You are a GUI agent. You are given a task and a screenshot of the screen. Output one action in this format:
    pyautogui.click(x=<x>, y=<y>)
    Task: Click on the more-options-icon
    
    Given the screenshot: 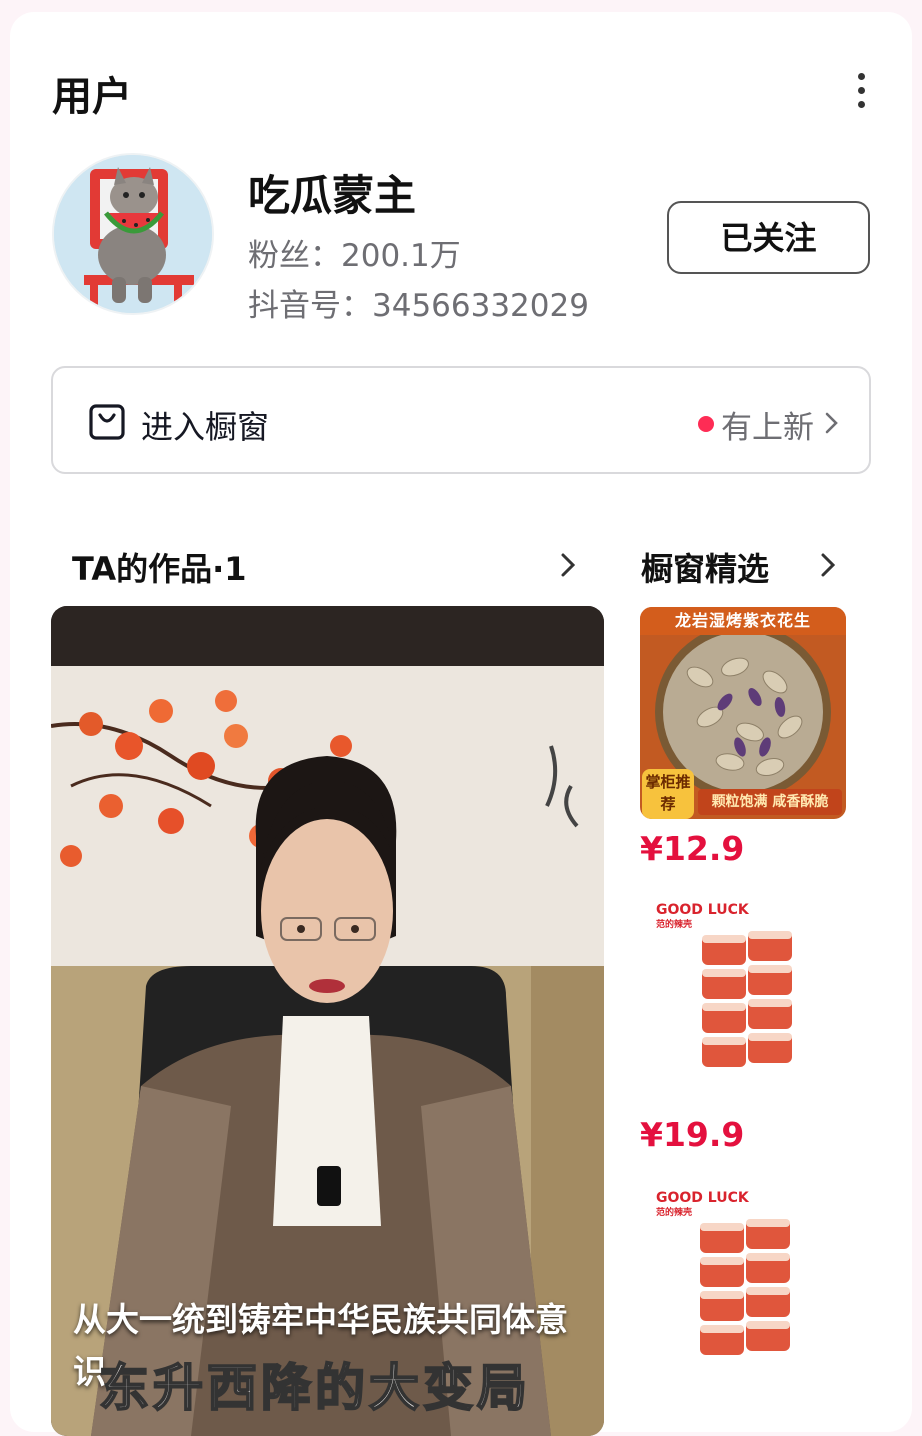 What is the action you would take?
    pyautogui.click(x=861, y=90)
    